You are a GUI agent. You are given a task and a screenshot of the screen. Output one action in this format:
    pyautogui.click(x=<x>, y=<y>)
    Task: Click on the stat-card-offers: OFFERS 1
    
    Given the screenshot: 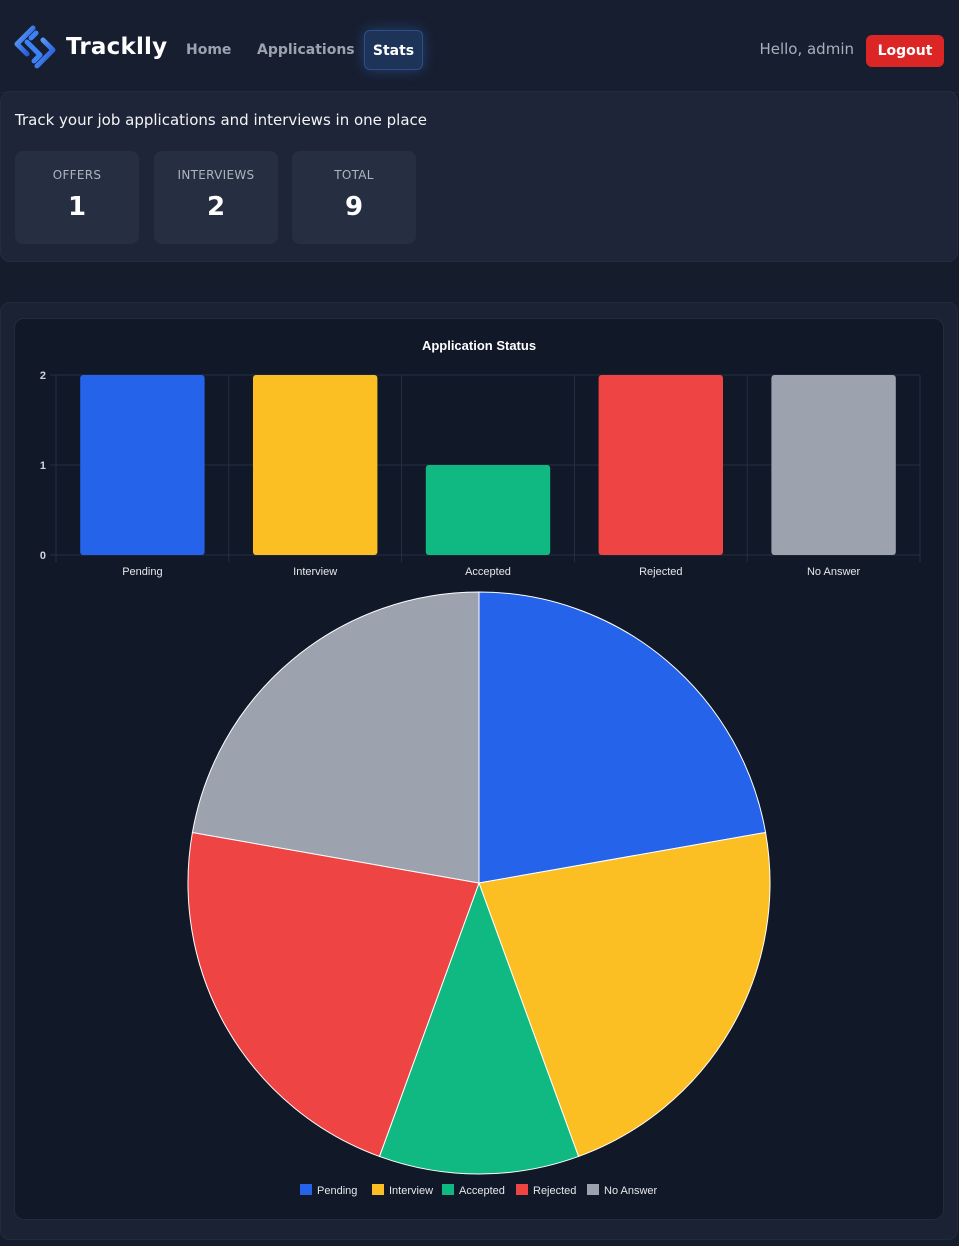 What is the action you would take?
    pyautogui.click(x=77, y=197)
    